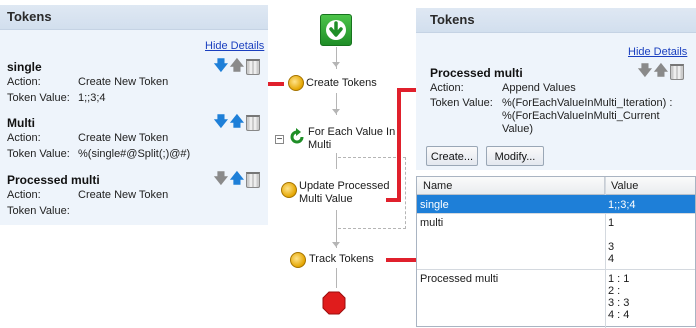  Describe the element at coordinates (459, 279) in the screenshot. I see `cell-name: Processed multi` at that location.